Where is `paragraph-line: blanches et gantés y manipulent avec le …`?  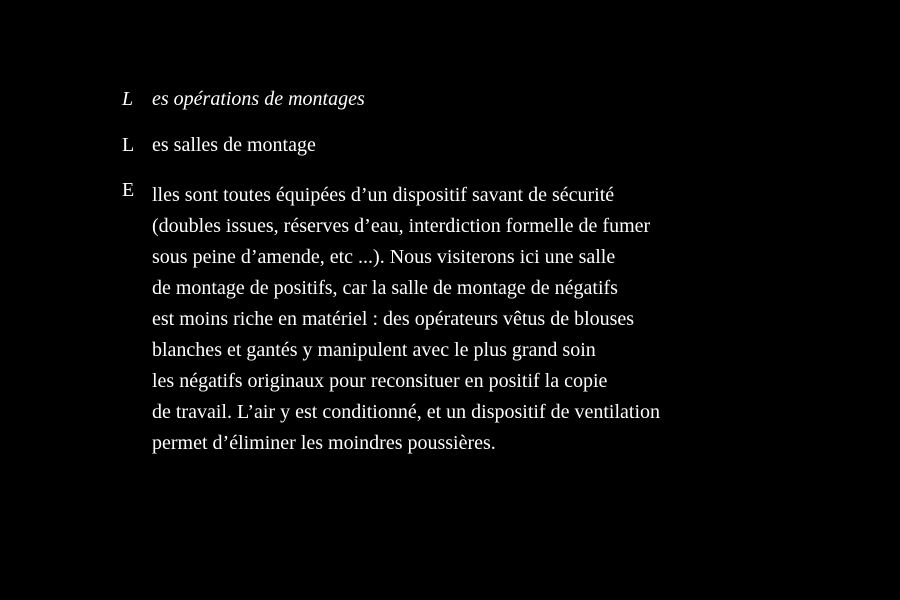 paragraph-line: blanches et gantés y manipulent avec le … is located at coordinates (374, 350).